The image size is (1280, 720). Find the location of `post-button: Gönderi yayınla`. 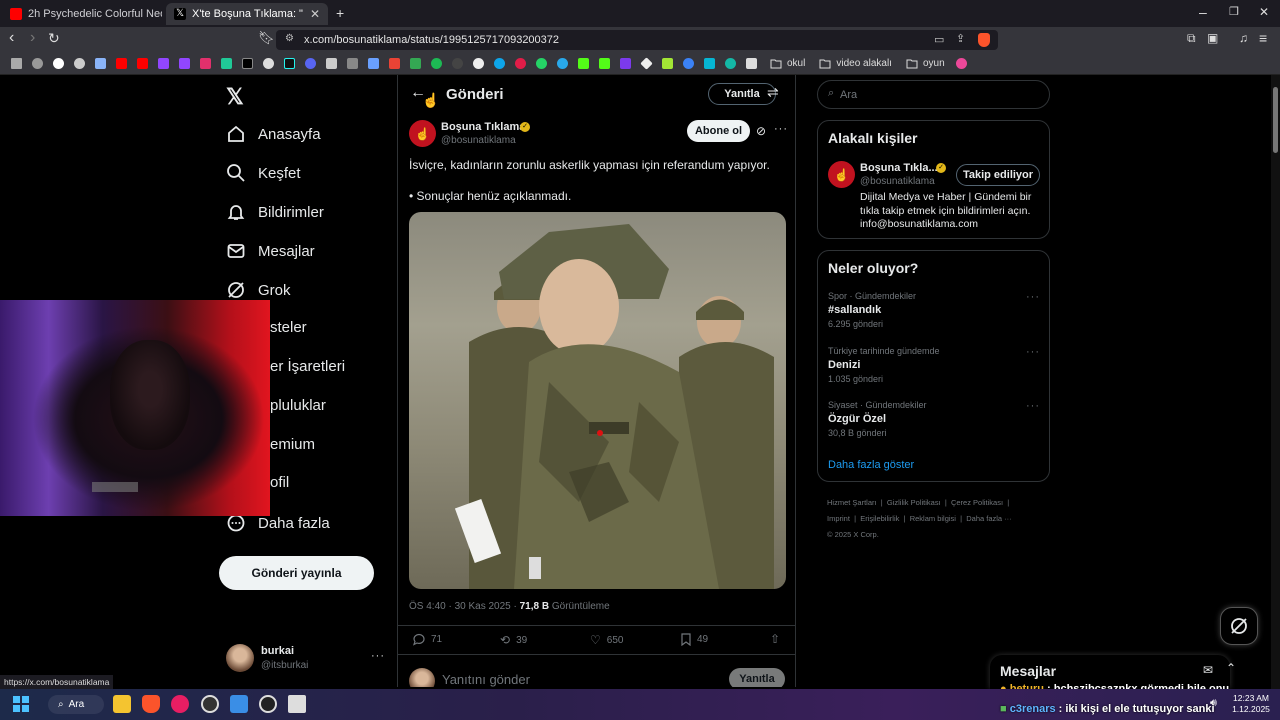

post-button: Gönderi yayınla is located at coordinates (296, 573).